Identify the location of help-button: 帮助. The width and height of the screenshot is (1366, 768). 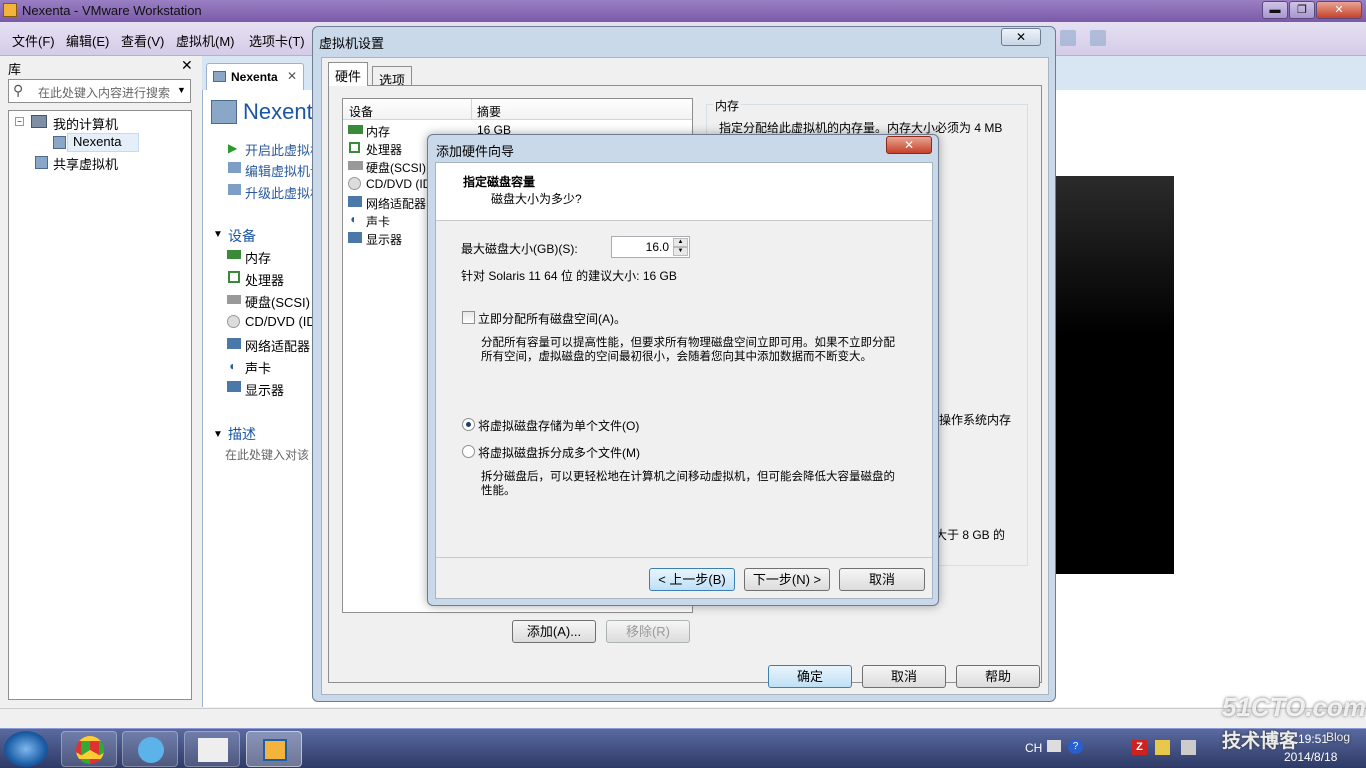
(998, 676).